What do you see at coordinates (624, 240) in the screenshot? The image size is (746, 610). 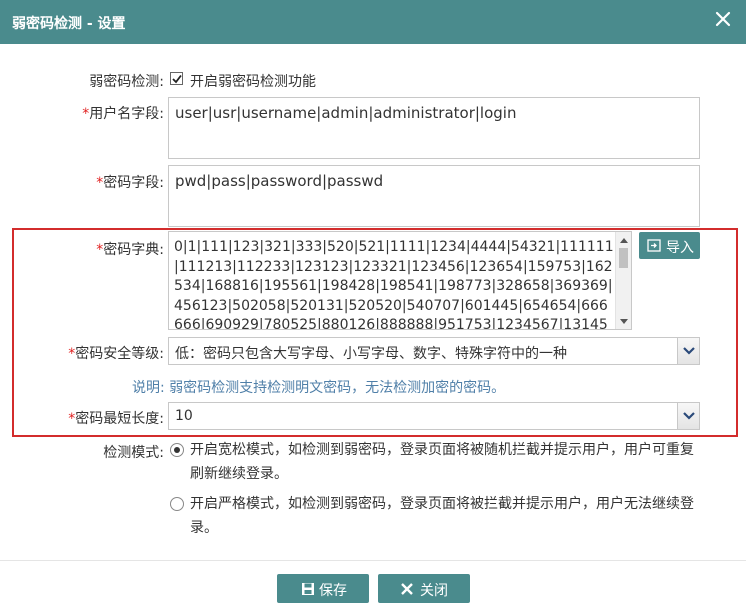 I see `scroll-up-icon` at bounding box center [624, 240].